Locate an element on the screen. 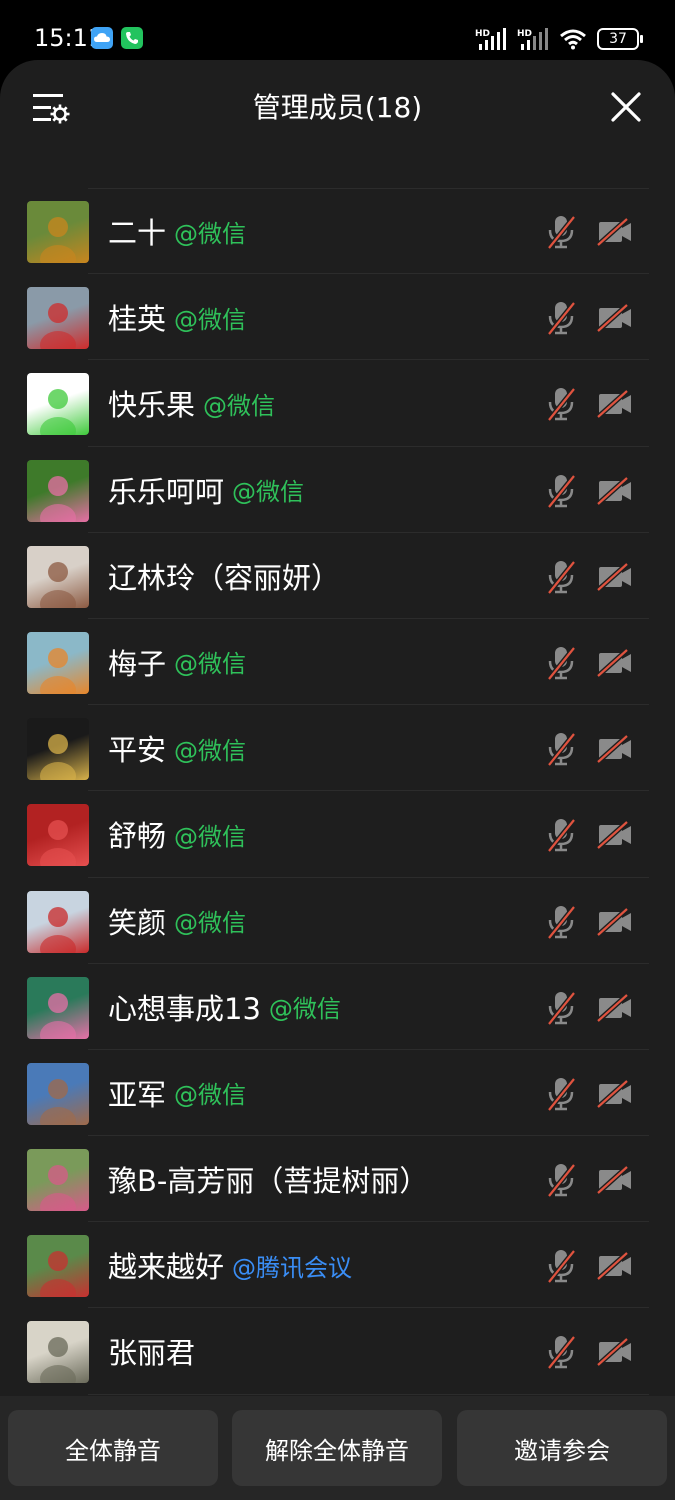  member-row: 亚军 @微信 is located at coordinates (337, 1093).